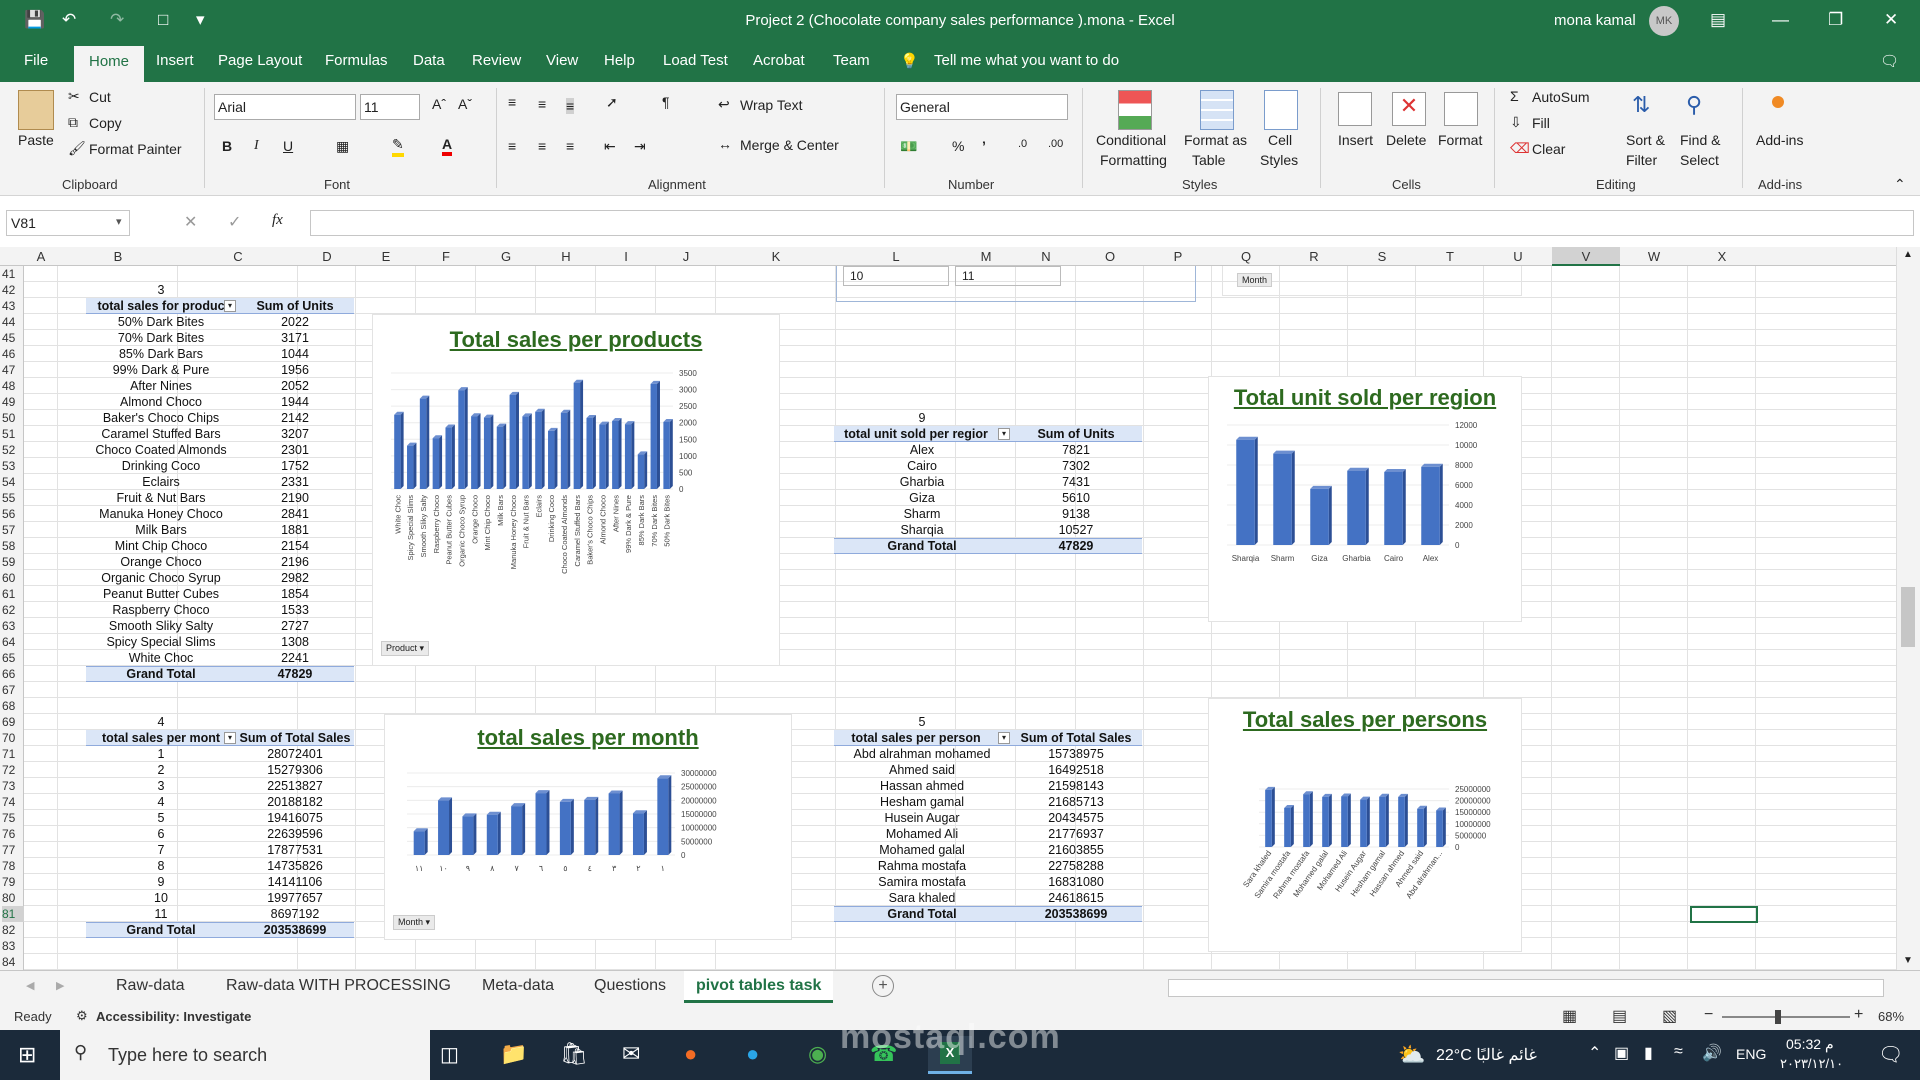 This screenshot has height=1080, width=1920. I want to click on weather-text: 22°C غائم غالبًا, so click(1486, 1055).